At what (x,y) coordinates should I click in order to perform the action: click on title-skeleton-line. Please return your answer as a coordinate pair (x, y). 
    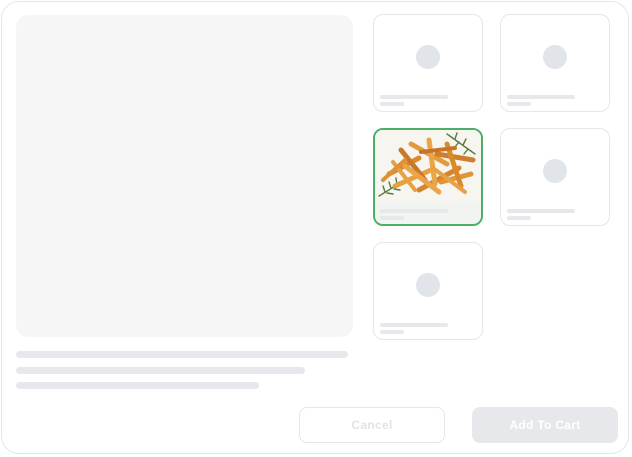
    Looking at the image, I should click on (182, 354).